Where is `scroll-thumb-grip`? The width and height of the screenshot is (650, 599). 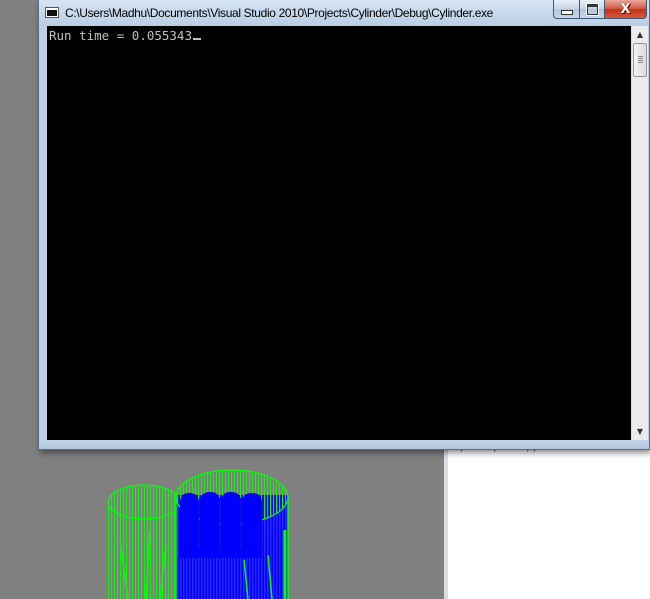 scroll-thumb-grip is located at coordinates (640, 59).